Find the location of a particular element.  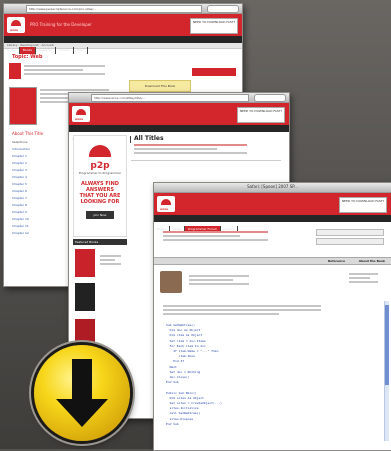

code-line: Set item = doc.Items is located at coordinates (186, 340).